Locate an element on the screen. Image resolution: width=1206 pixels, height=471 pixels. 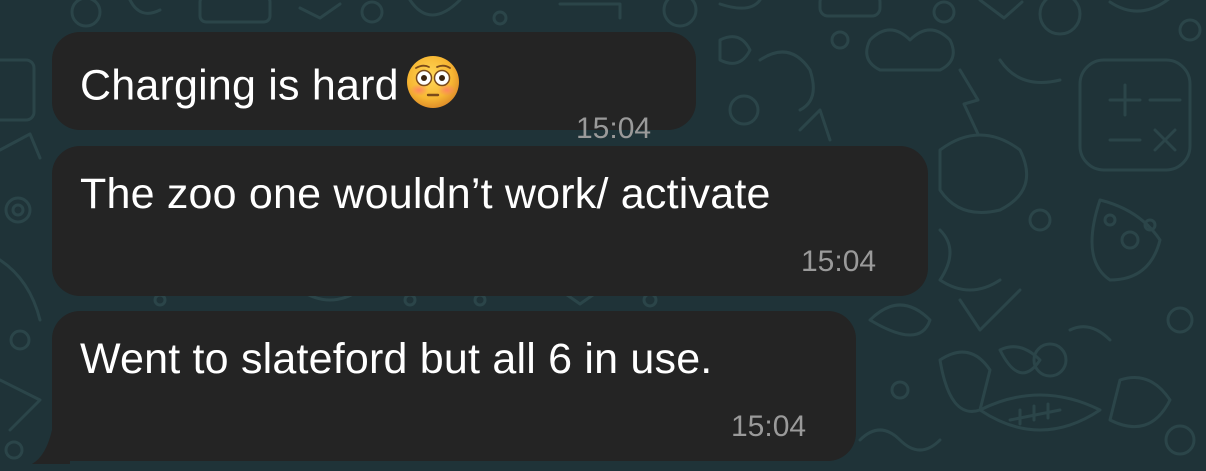
message-text: Went to slateford but all 6 in use. is located at coordinates (396, 359).